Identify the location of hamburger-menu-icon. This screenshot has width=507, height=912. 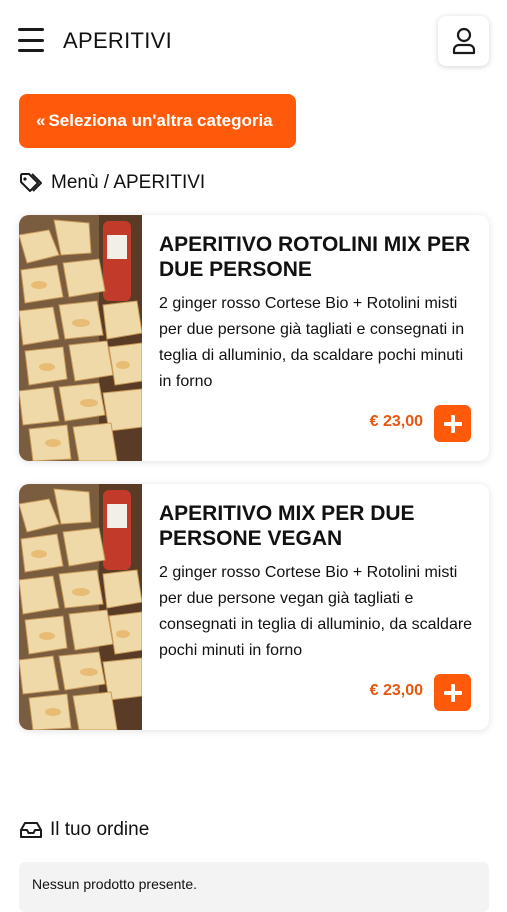
(31, 40).